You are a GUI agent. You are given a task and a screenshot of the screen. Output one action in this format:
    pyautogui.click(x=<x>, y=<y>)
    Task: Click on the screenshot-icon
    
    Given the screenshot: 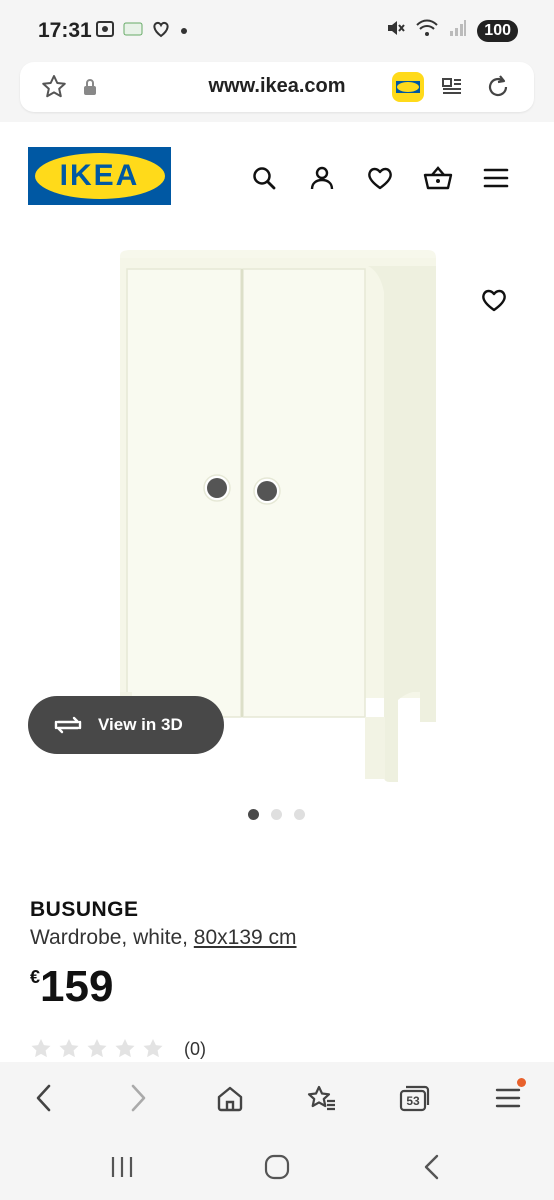 What is the action you would take?
    pyautogui.click(x=105, y=31)
    